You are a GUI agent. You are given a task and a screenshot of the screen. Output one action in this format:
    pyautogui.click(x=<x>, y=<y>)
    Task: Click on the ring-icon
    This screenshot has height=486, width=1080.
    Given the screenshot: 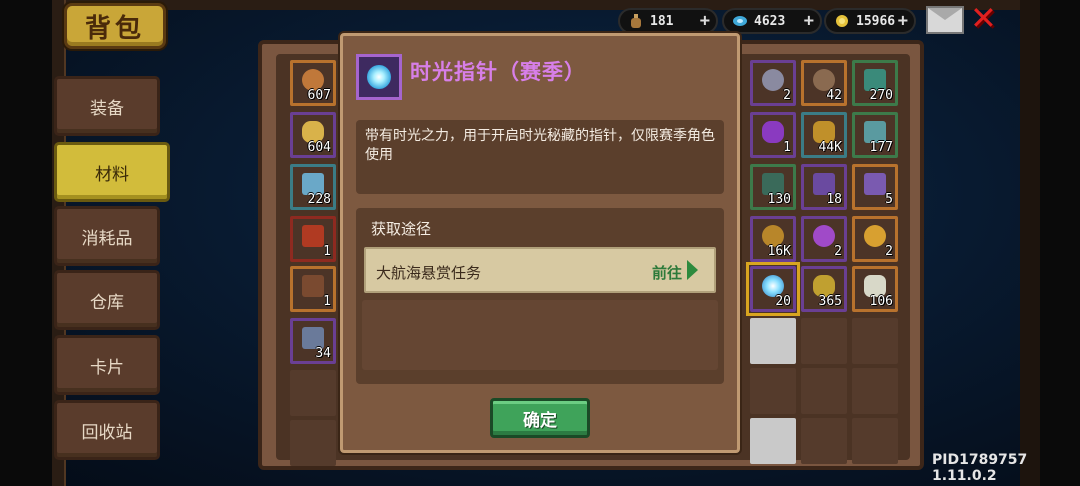 What is the action you would take?
    pyautogui.click(x=773, y=80)
    